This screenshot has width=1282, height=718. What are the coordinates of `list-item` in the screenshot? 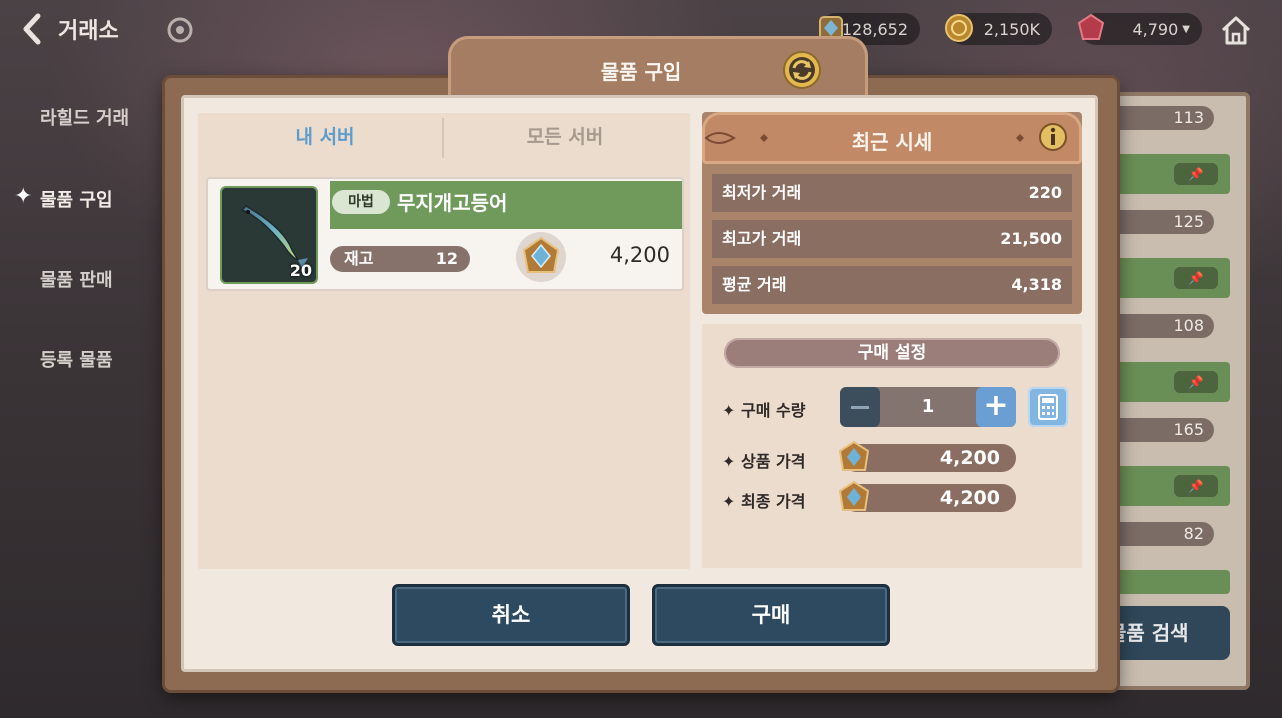 It's located at (1172, 582).